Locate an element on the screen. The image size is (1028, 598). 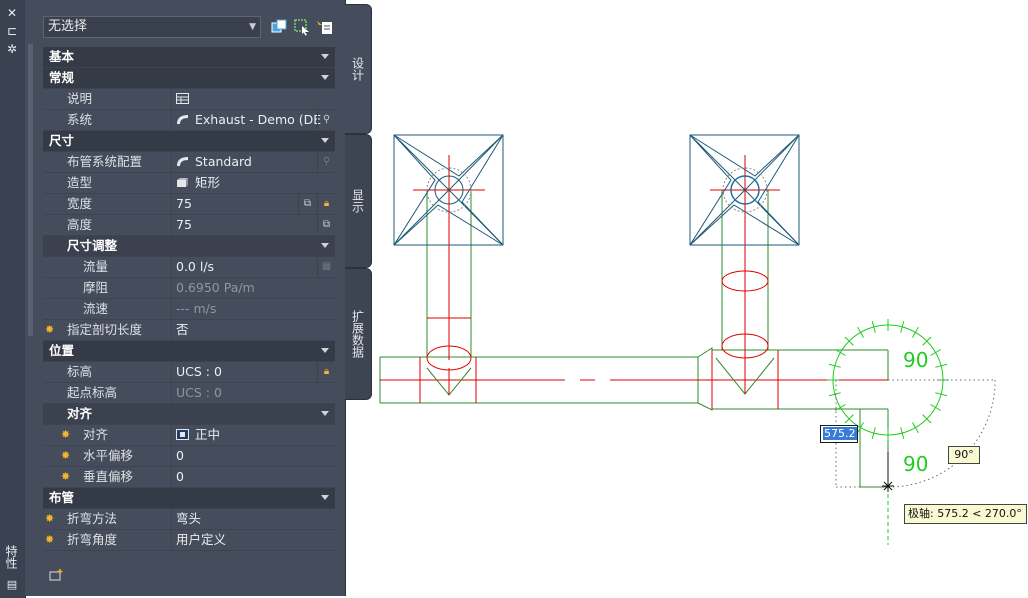
add-property-icon is located at coordinates (57, 575).